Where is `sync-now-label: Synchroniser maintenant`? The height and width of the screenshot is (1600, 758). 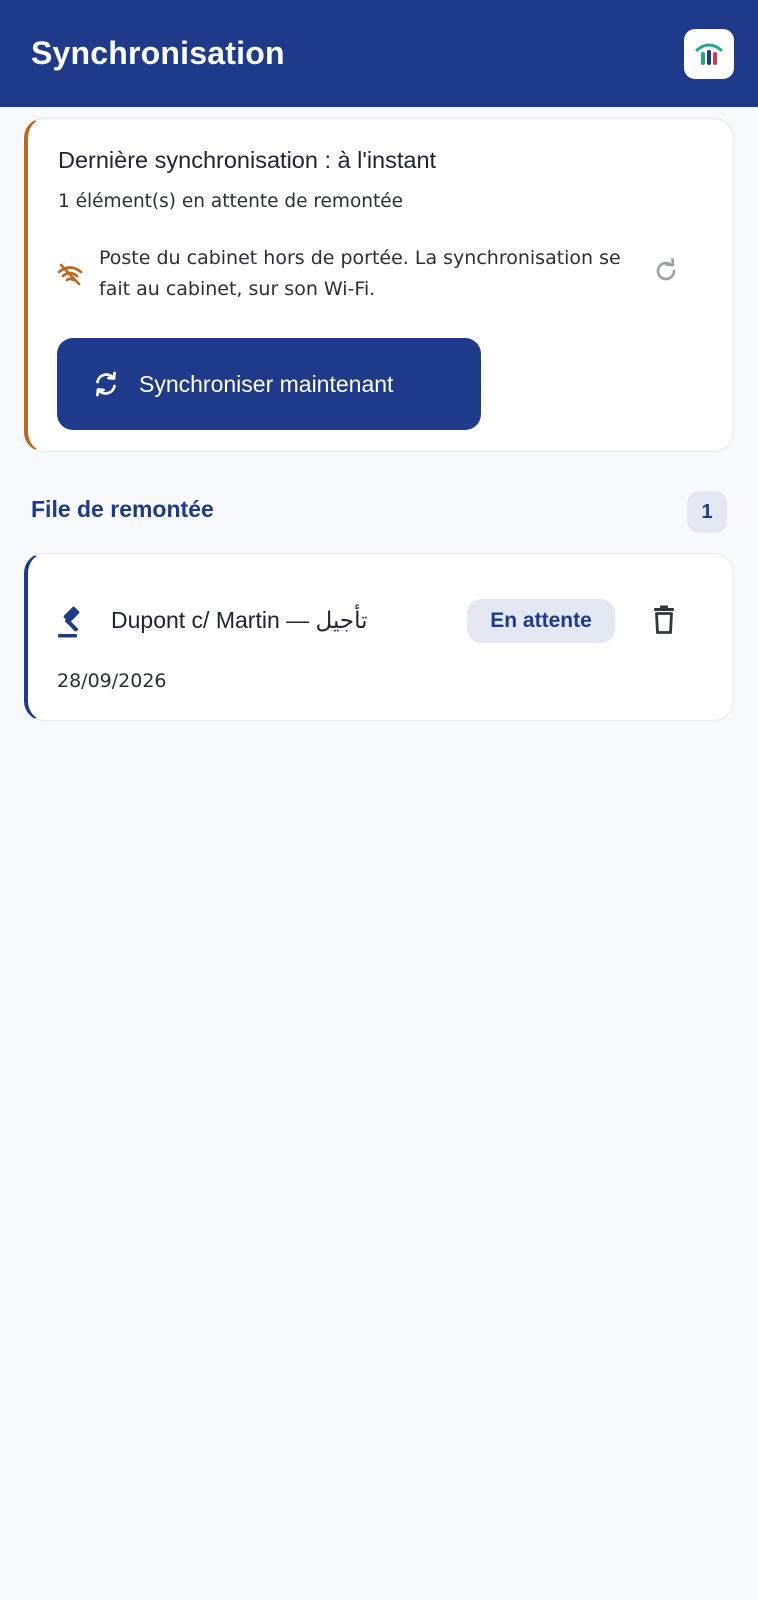 sync-now-label: Synchroniser maintenant is located at coordinates (266, 383).